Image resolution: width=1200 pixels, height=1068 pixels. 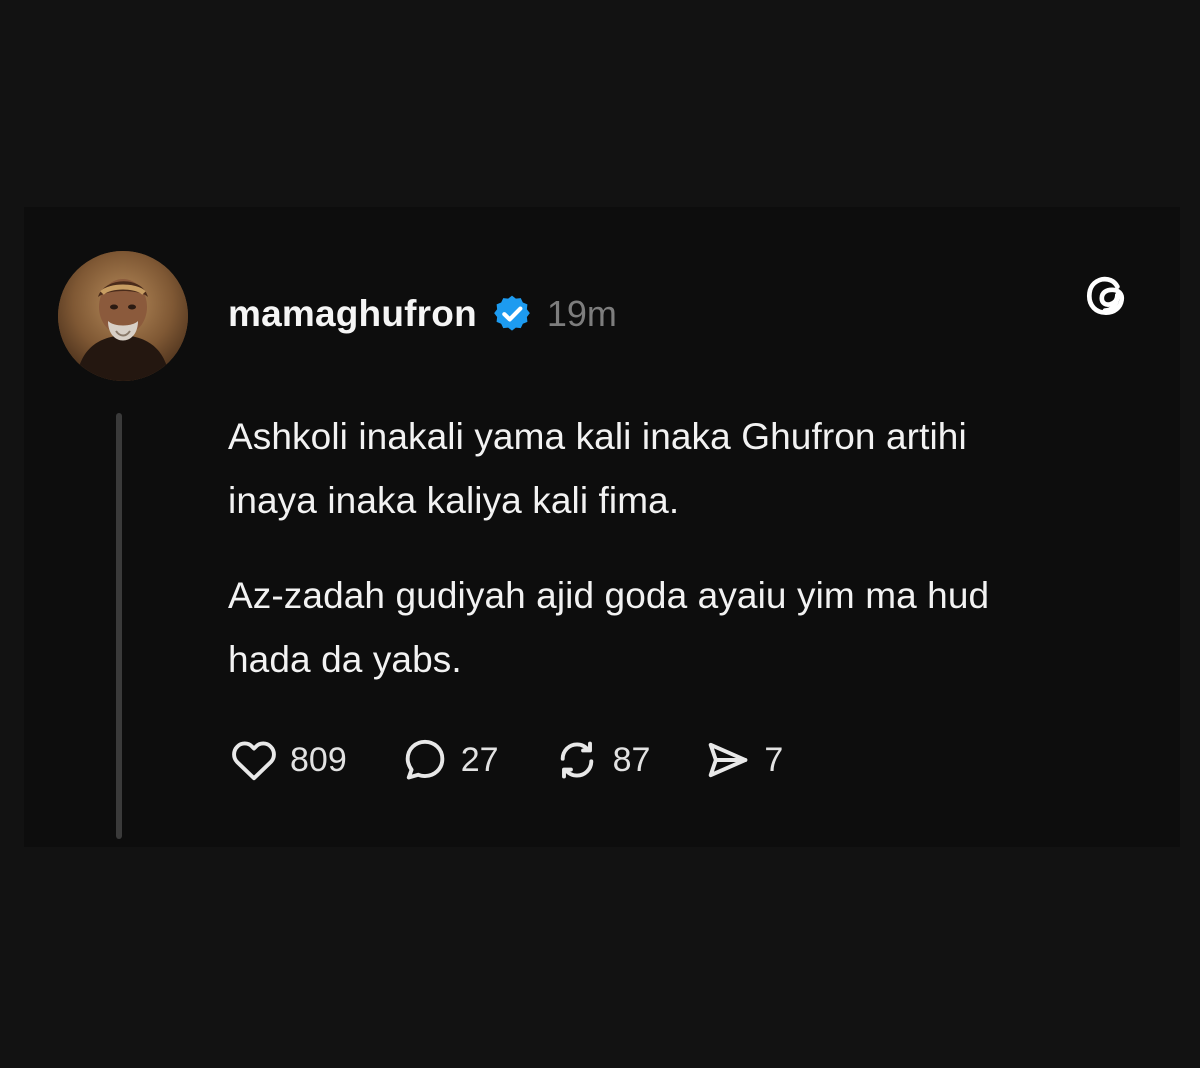 I want to click on post-header: mamaghufron 19m, so click(x=422, y=314).